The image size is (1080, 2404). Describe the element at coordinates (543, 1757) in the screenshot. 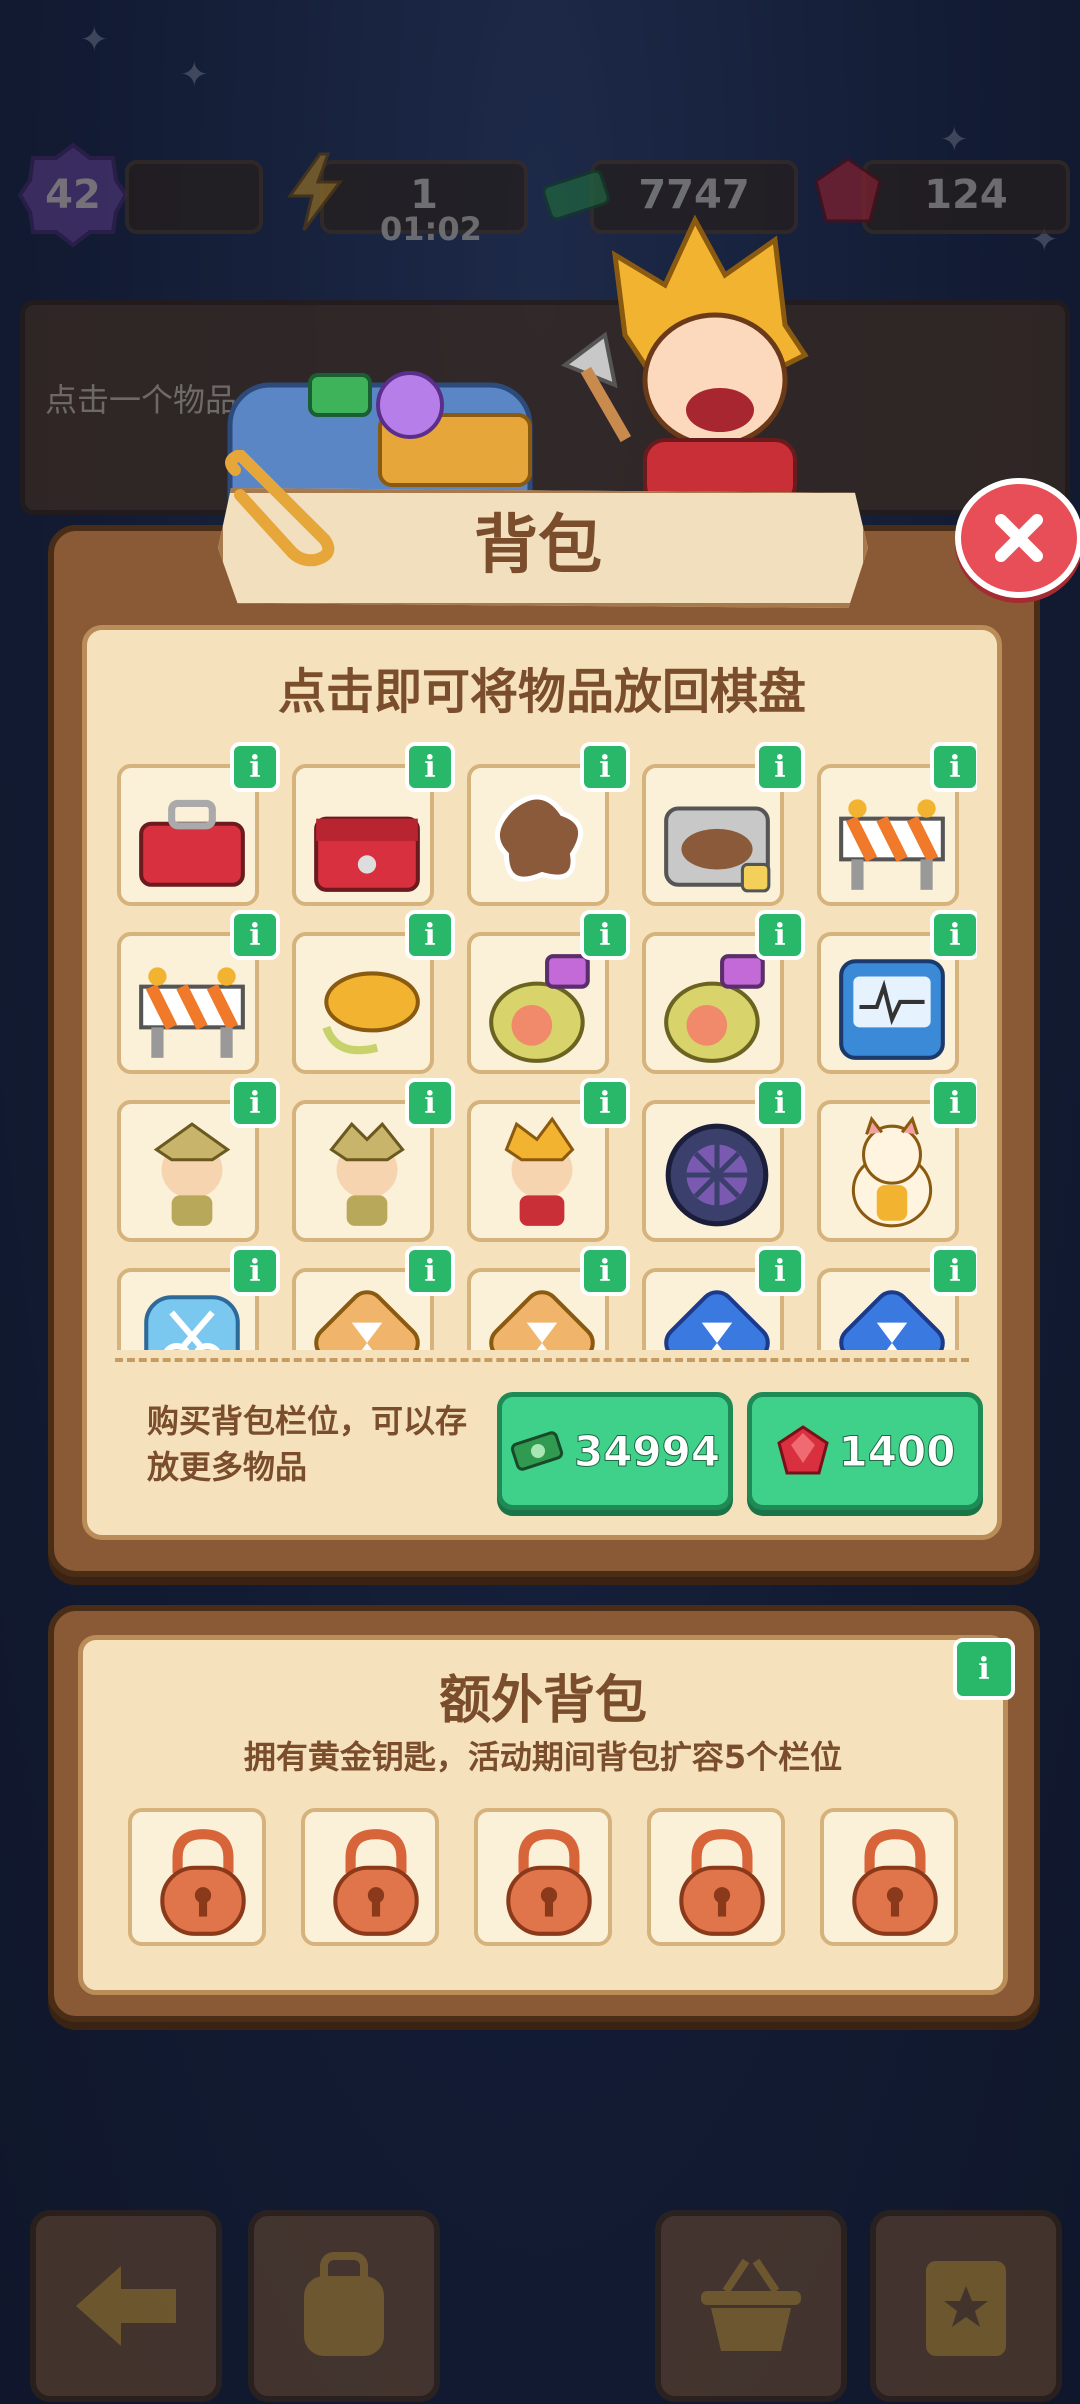

I see `extra-backpack-description: 拥有黄金钥匙，活动期间背包扩容5个栏位` at that location.